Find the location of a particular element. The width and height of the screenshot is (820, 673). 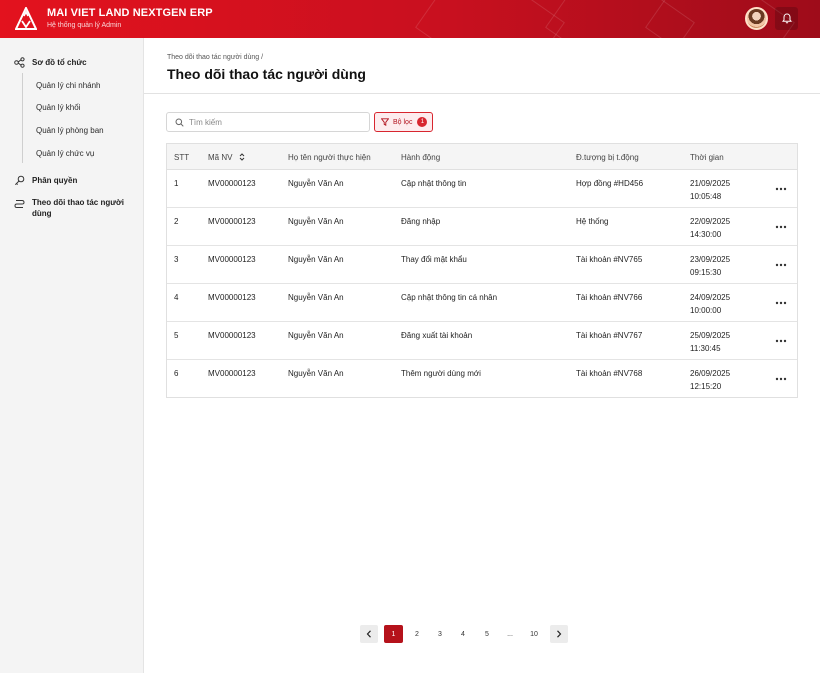

route-icon is located at coordinates (19, 204).